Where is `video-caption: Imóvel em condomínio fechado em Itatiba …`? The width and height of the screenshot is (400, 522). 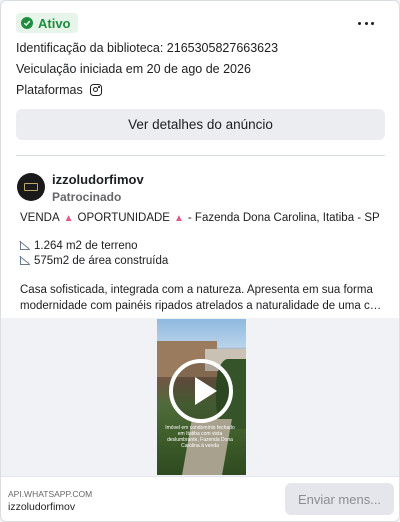
video-caption: Imóvel em condomínio fechado em Itatiba … is located at coordinates (200, 437).